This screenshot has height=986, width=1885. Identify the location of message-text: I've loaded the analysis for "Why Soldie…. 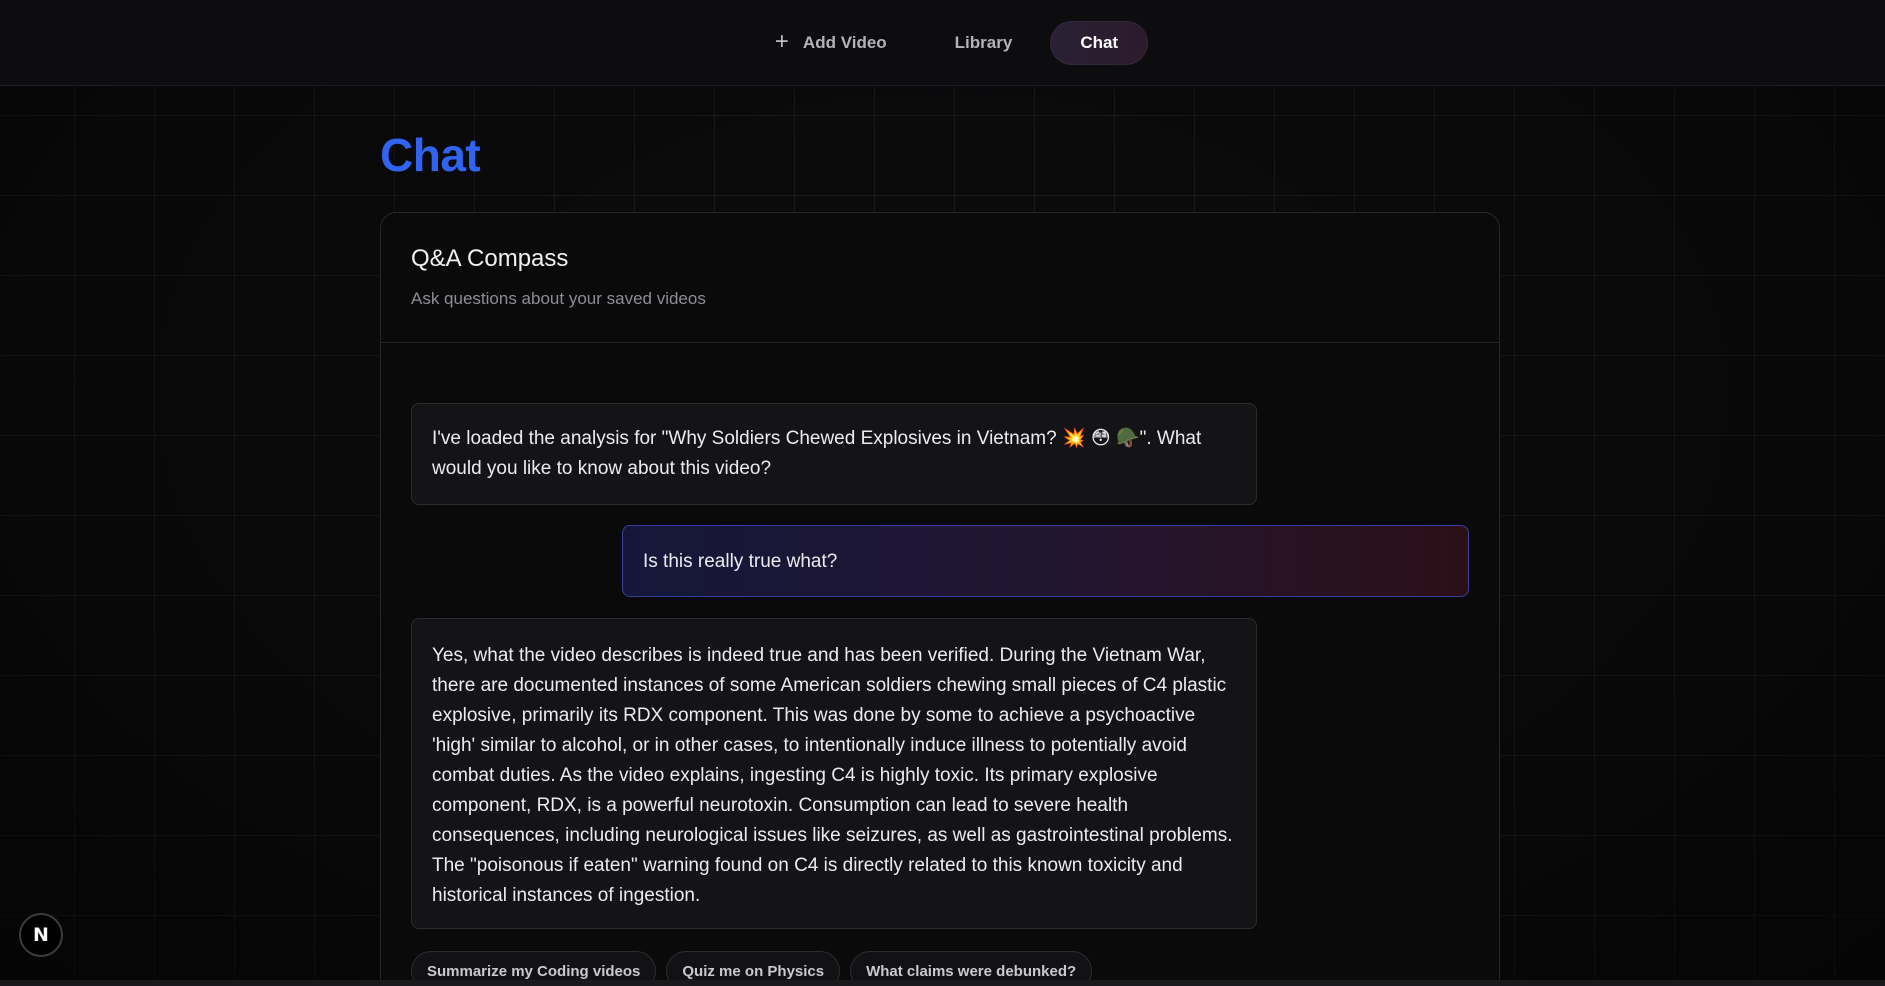
(817, 453).